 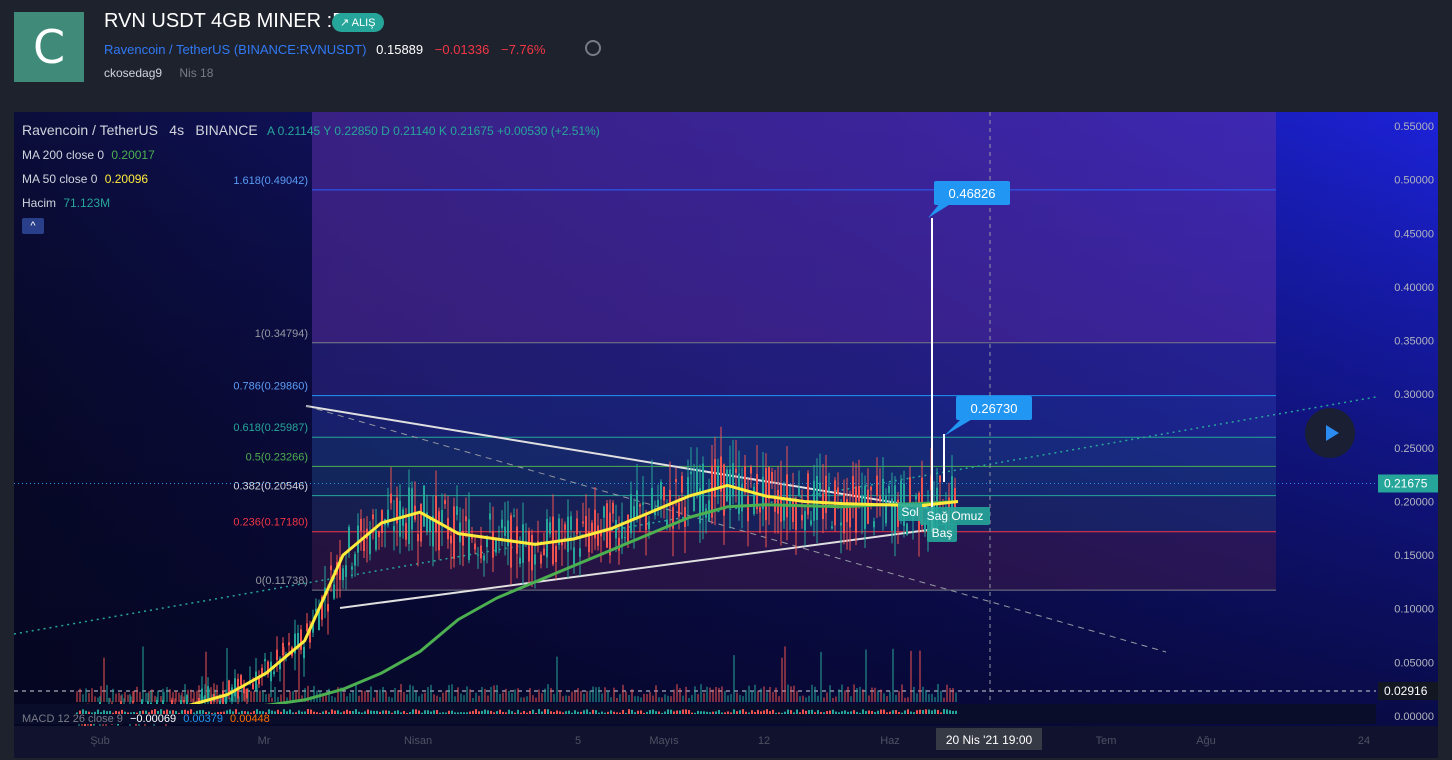 What do you see at coordinates (1414, 395) in the screenshot?
I see `price-tick-label: 0.30000` at bounding box center [1414, 395].